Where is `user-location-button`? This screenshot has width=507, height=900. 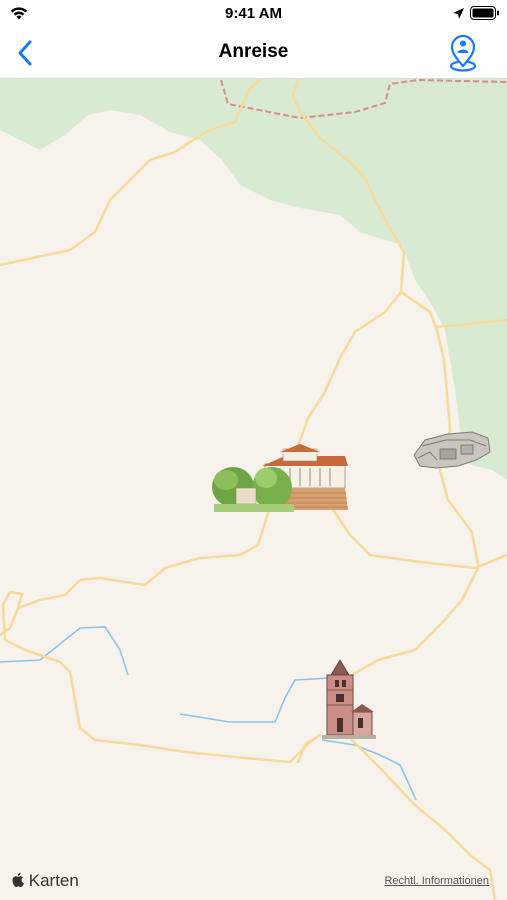
user-location-button is located at coordinates (463, 53).